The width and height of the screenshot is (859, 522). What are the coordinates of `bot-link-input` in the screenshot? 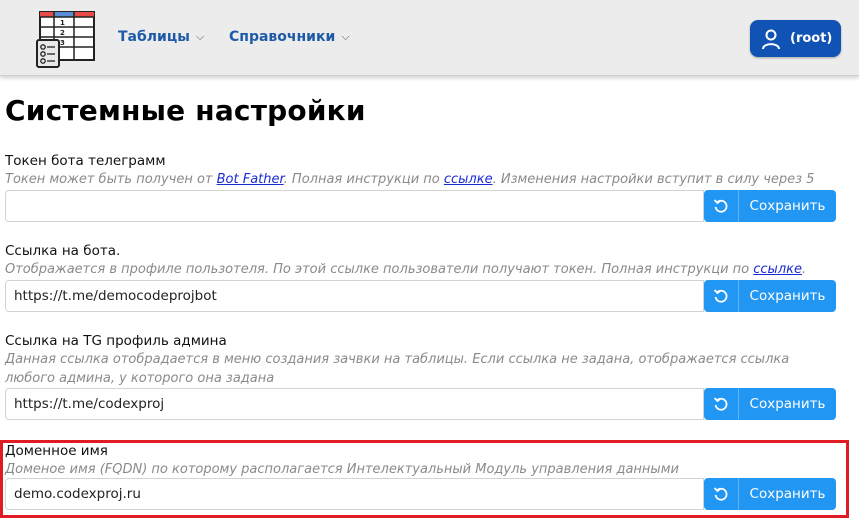 It's located at (354, 296).